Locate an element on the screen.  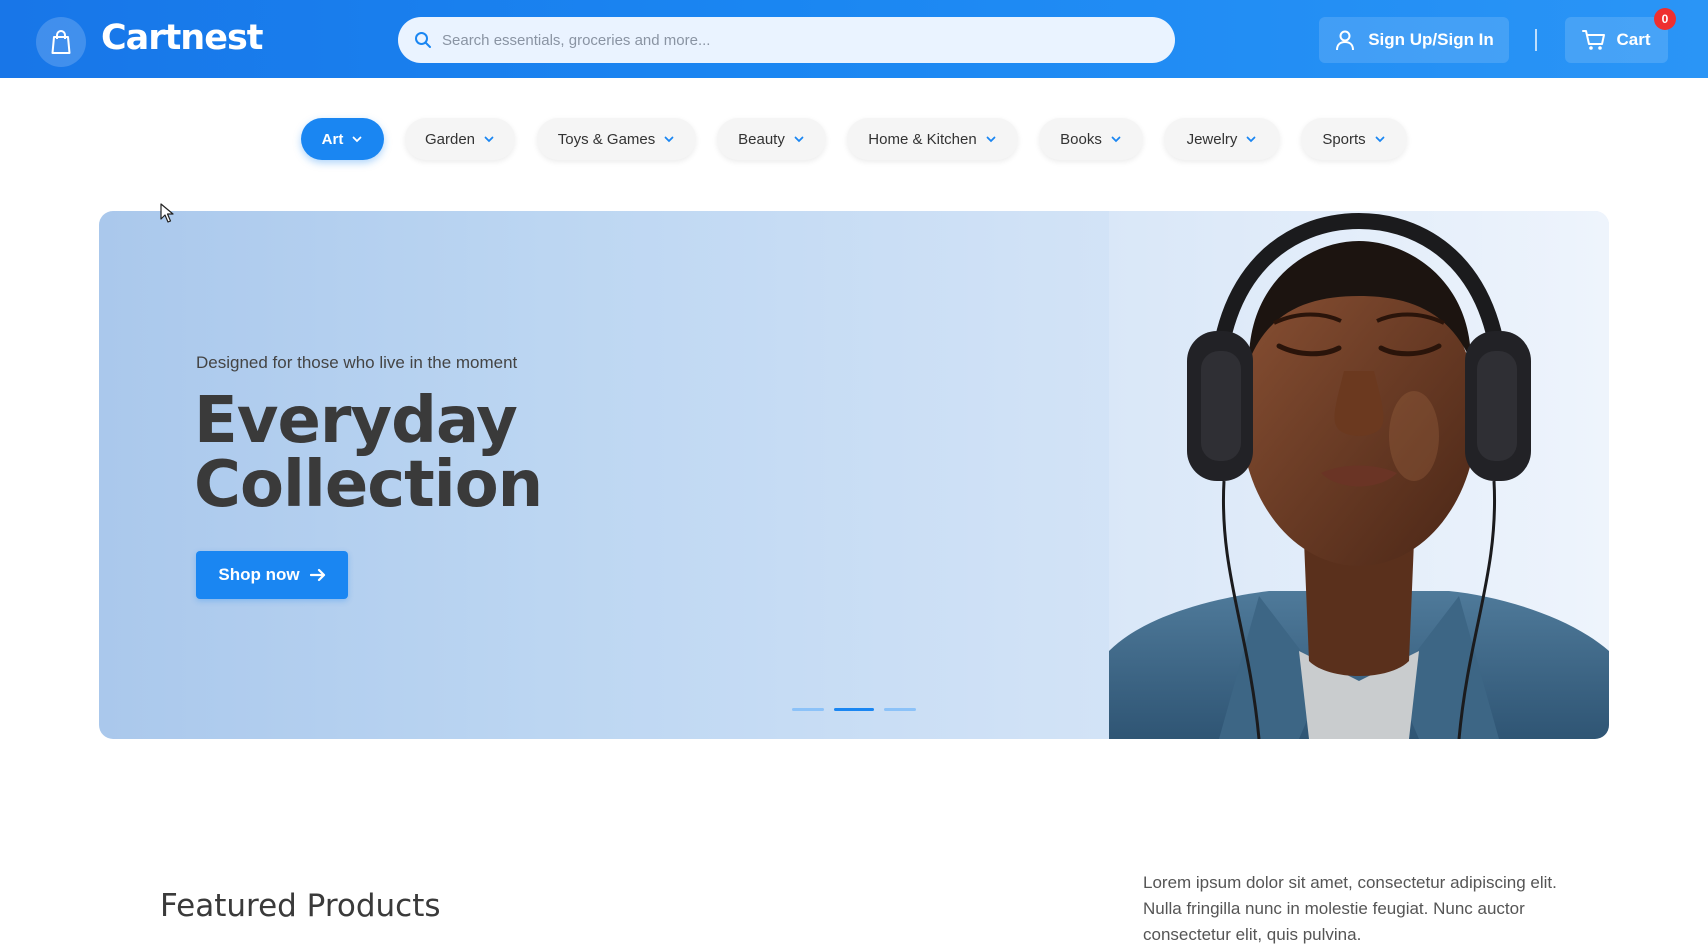
featured-products-title: Featured Products is located at coordinates (300, 906).